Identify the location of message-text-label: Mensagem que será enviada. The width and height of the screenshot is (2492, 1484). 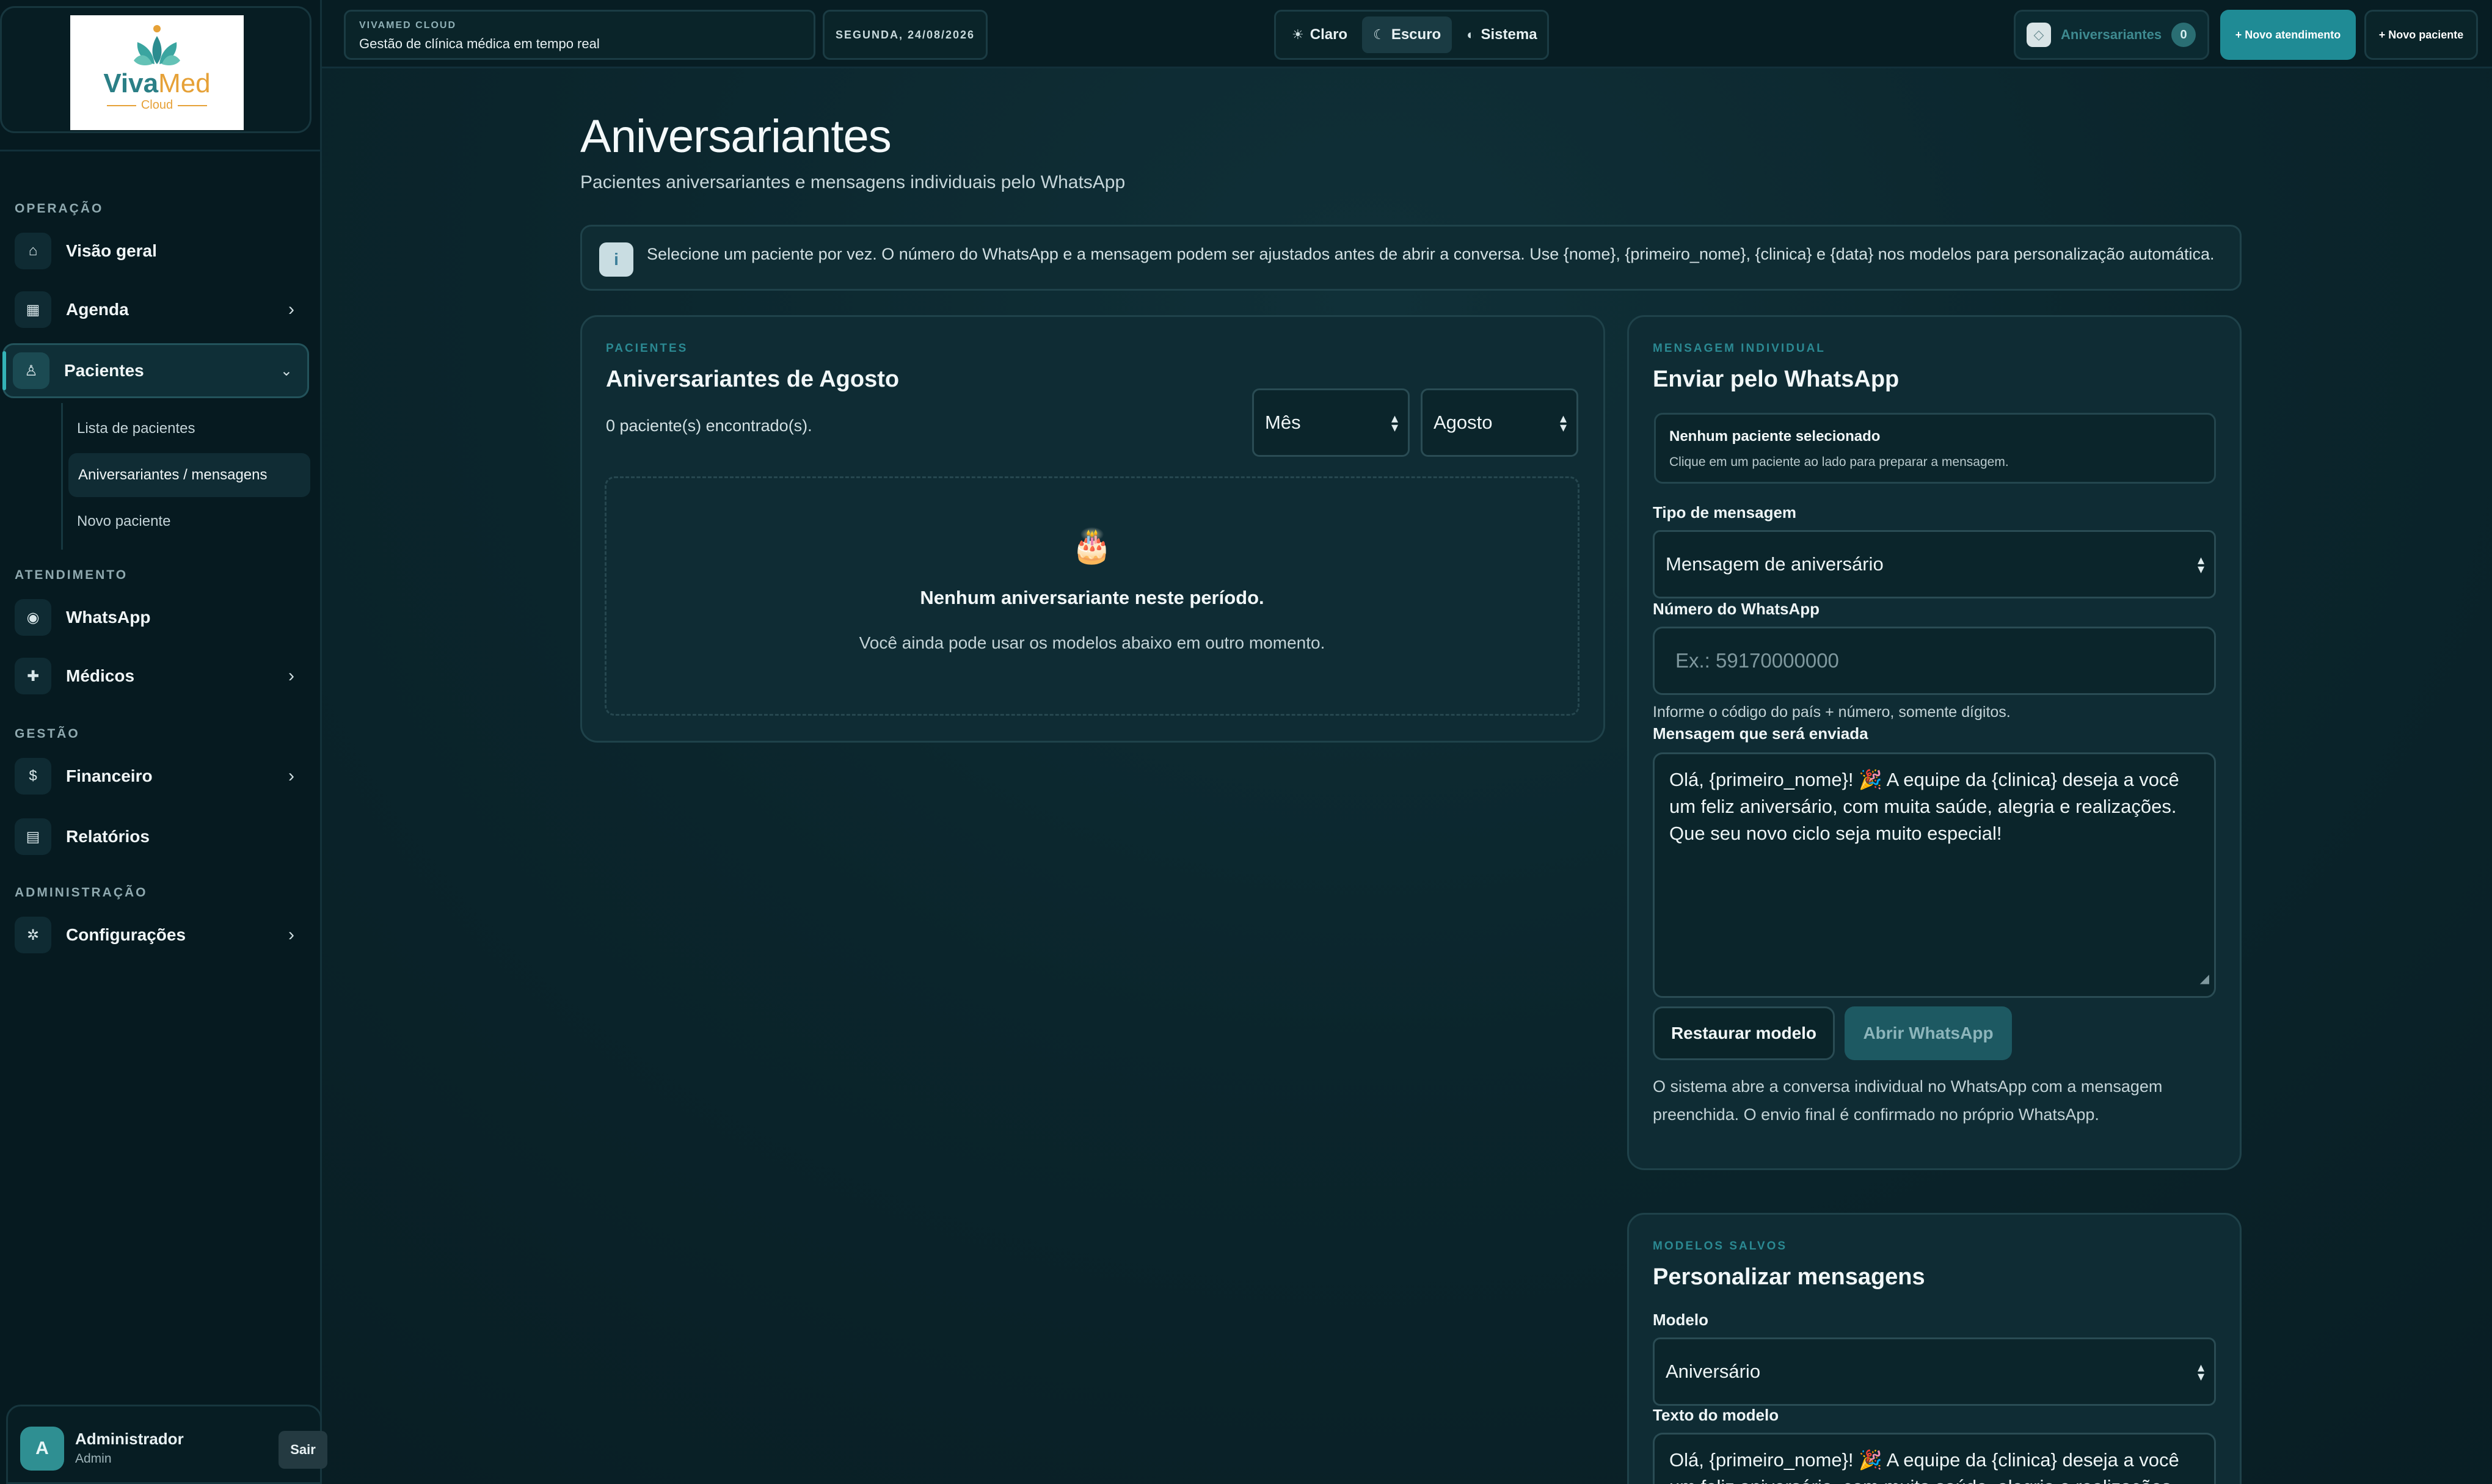
(1761, 733).